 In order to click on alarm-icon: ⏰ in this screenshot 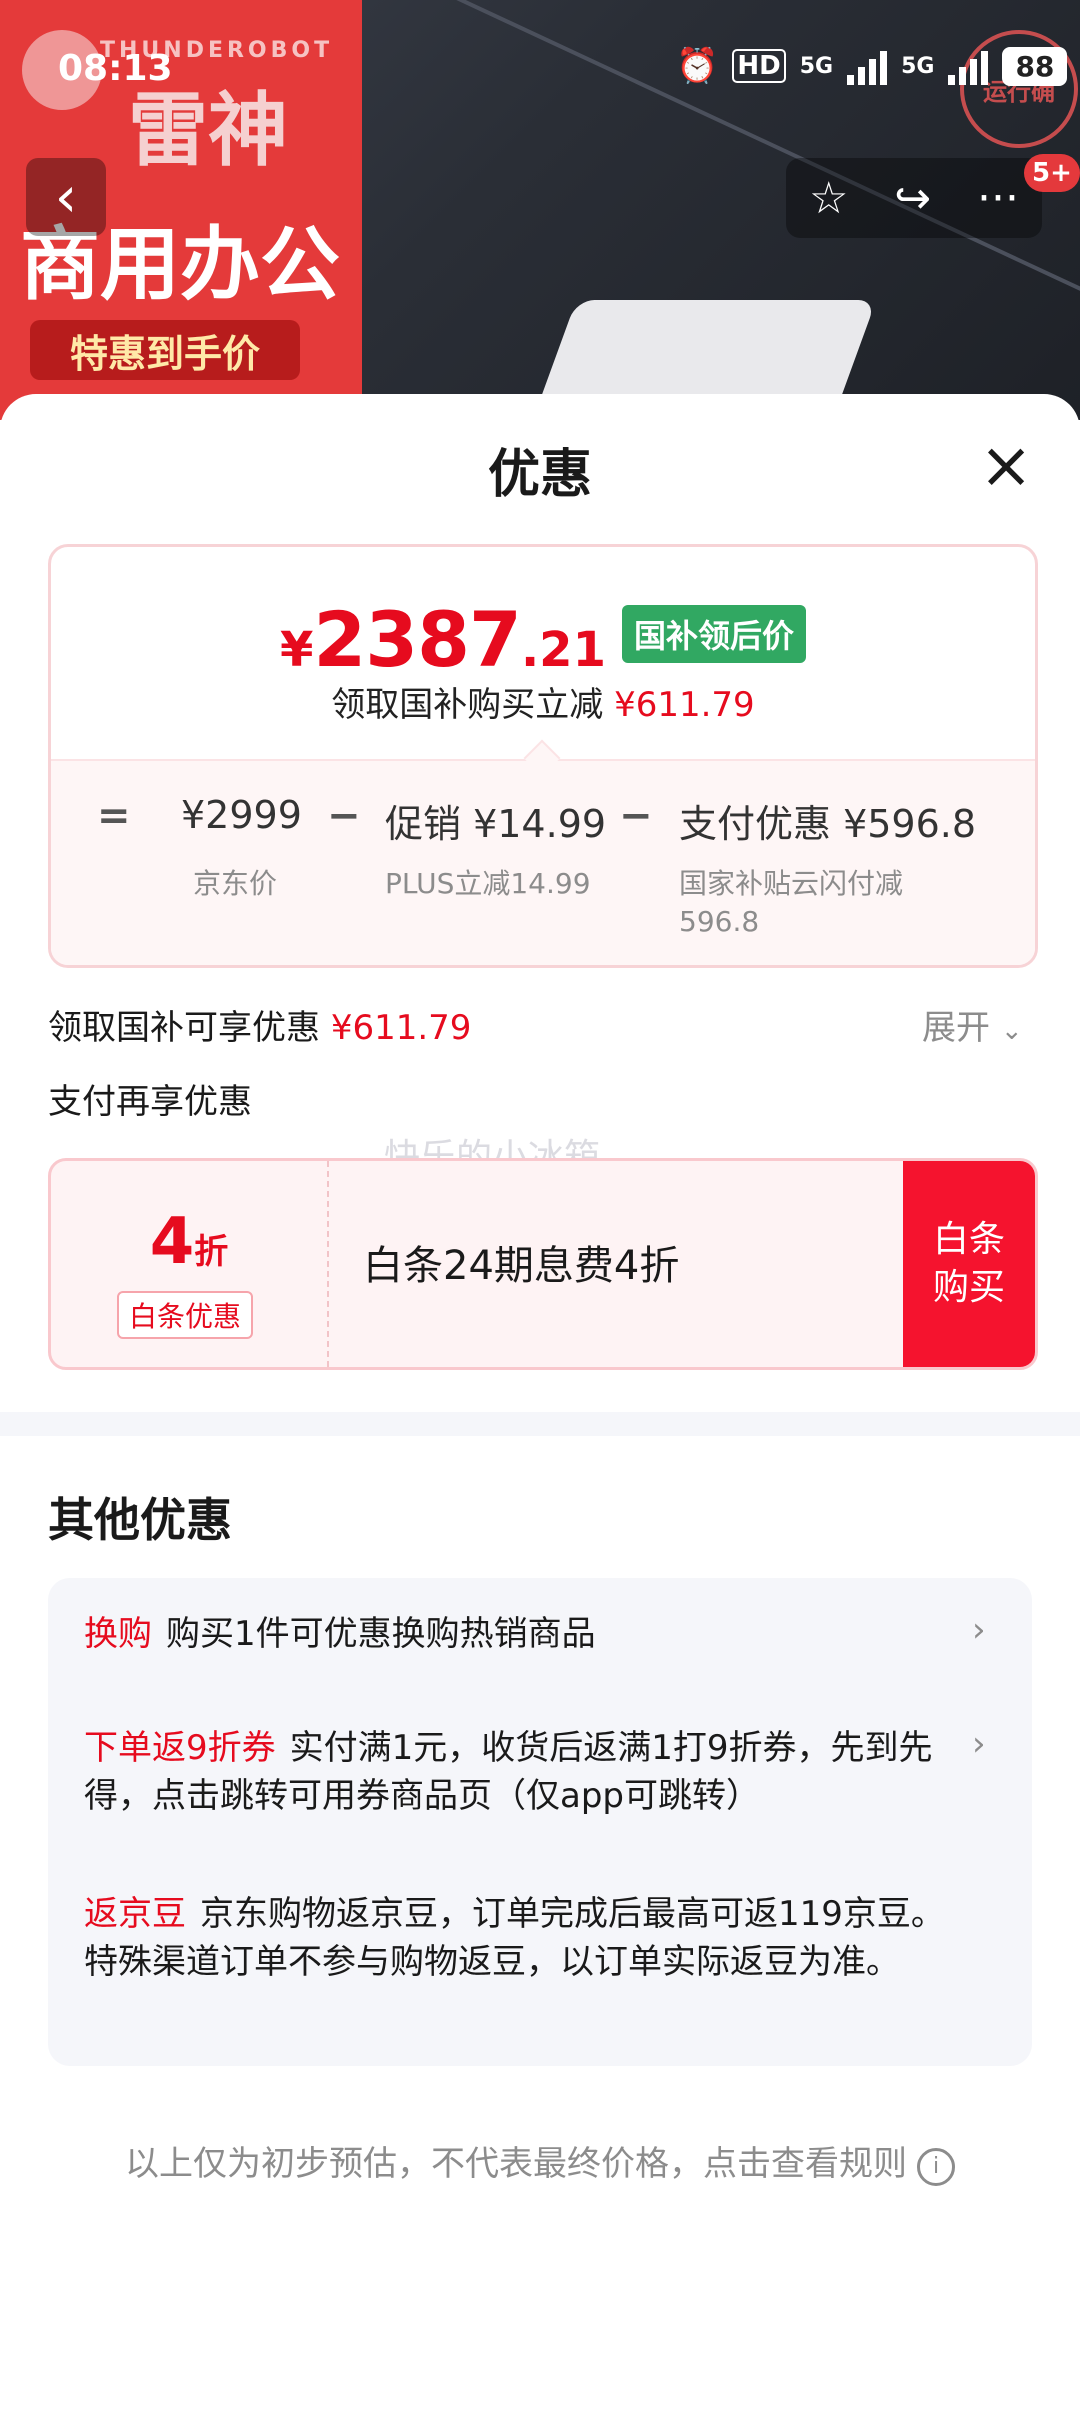, I will do `click(697, 66)`.